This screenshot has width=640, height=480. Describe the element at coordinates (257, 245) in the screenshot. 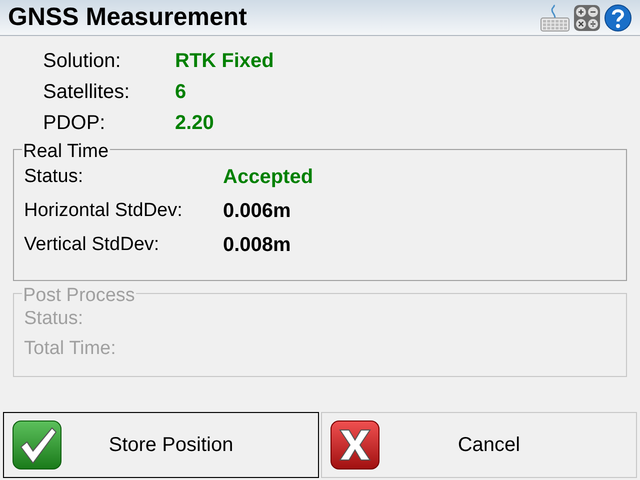

I see `field-value: 0.008m` at that location.